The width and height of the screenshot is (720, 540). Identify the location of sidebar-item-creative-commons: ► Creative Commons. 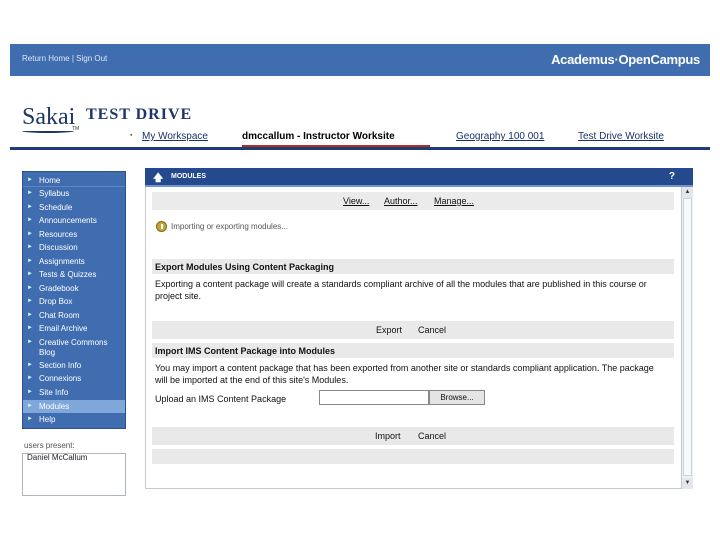
(74, 342).